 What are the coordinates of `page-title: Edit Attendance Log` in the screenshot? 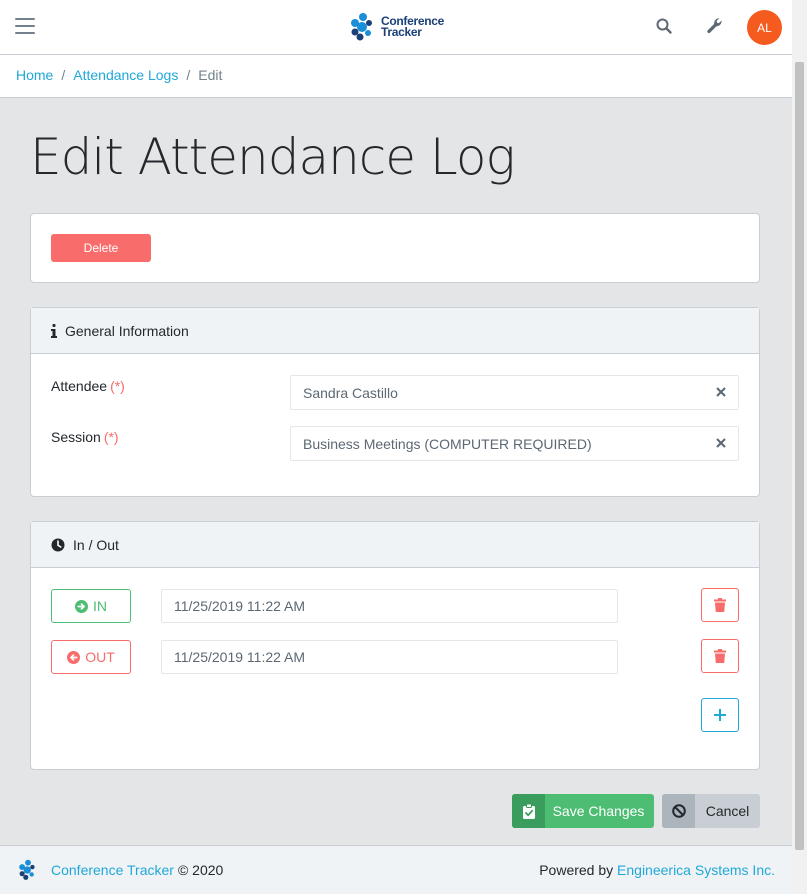 It's located at (272, 157).